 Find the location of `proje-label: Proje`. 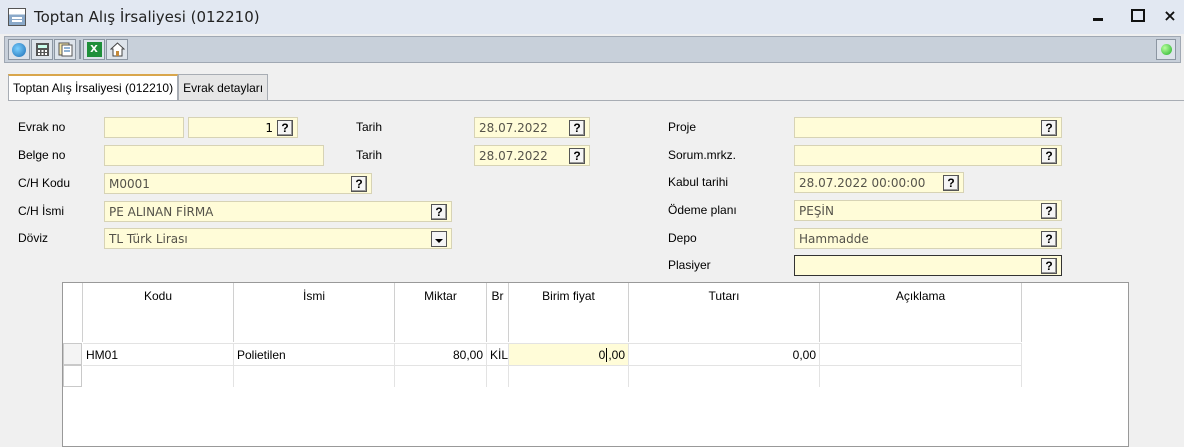

proje-label: Proje is located at coordinates (682, 127).